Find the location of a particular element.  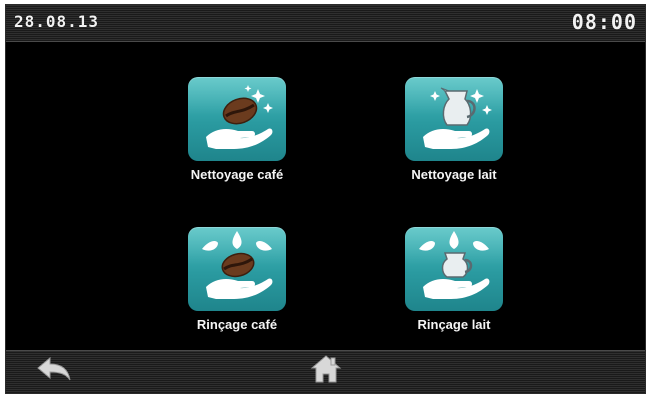

home-icon is located at coordinates (326, 369).